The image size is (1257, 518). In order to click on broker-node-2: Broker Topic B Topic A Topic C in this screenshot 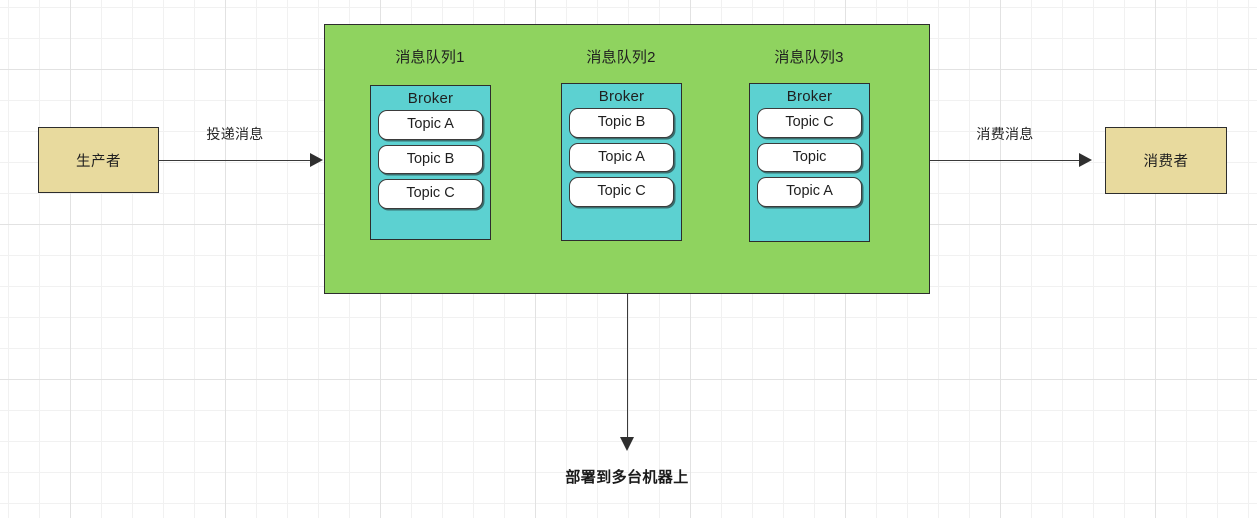, I will do `click(621, 162)`.